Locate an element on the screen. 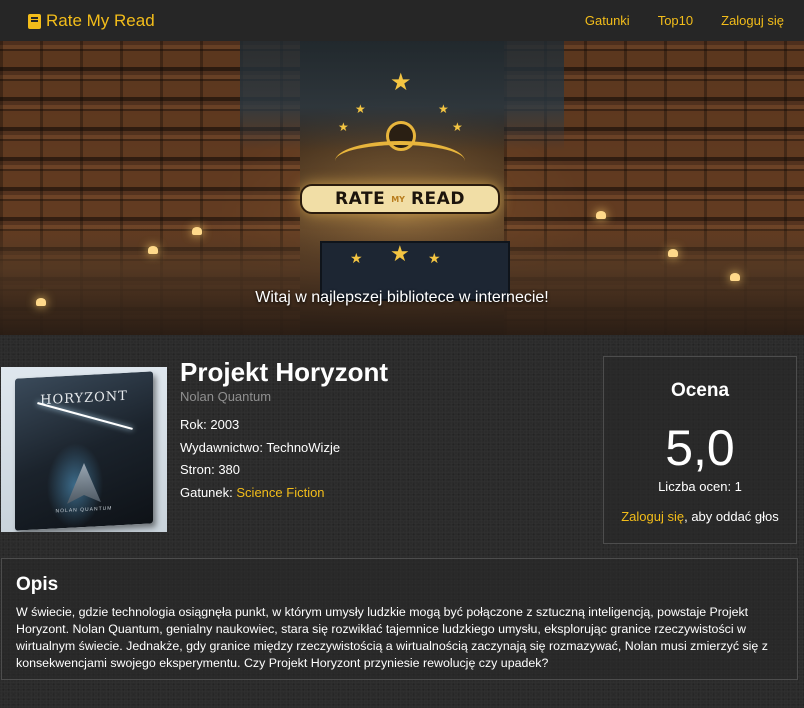 The image size is (804, 708). book-author: Nolan Quantum is located at coordinates (226, 396).